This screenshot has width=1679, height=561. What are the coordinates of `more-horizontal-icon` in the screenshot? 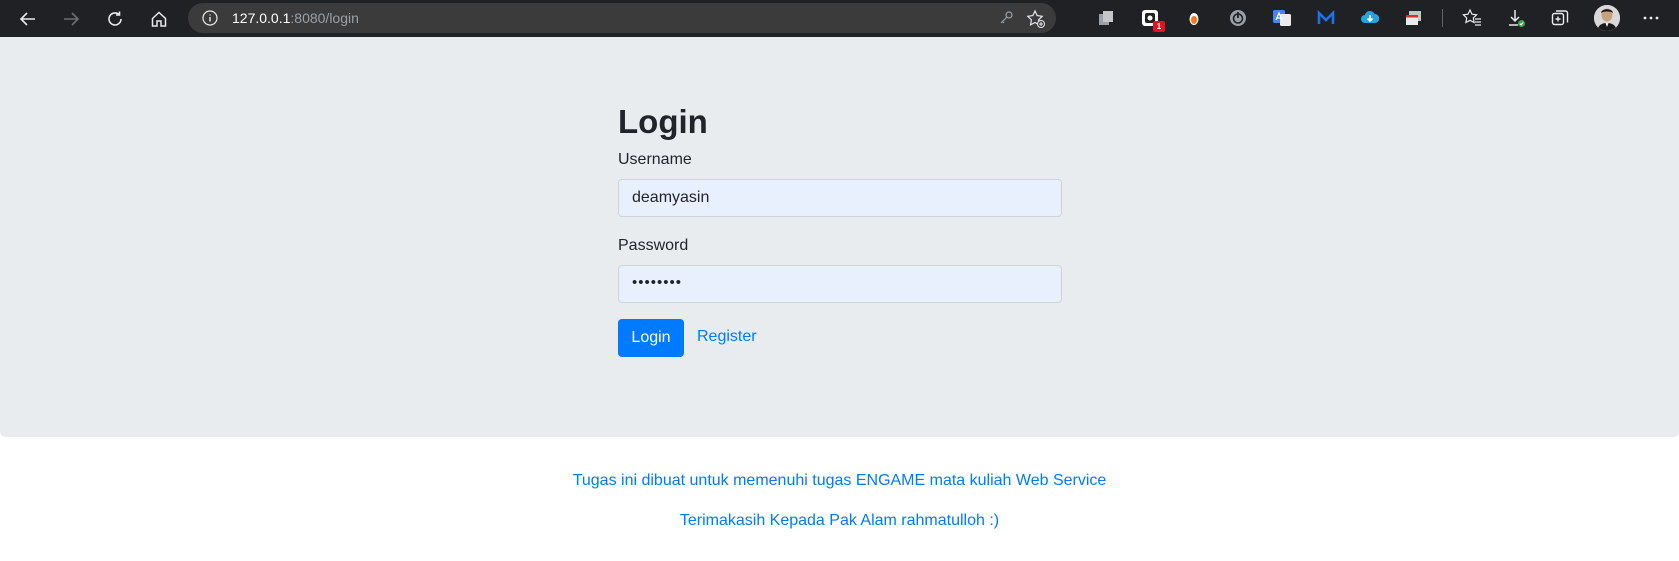 It's located at (1651, 18).